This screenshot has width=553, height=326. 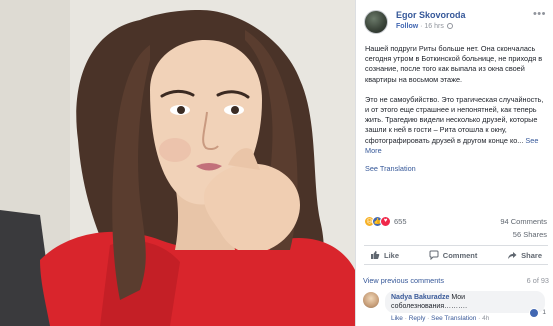 I want to click on post-header: Egor Skovoroda Follow · 16 hrs •••, so click(x=458, y=24).